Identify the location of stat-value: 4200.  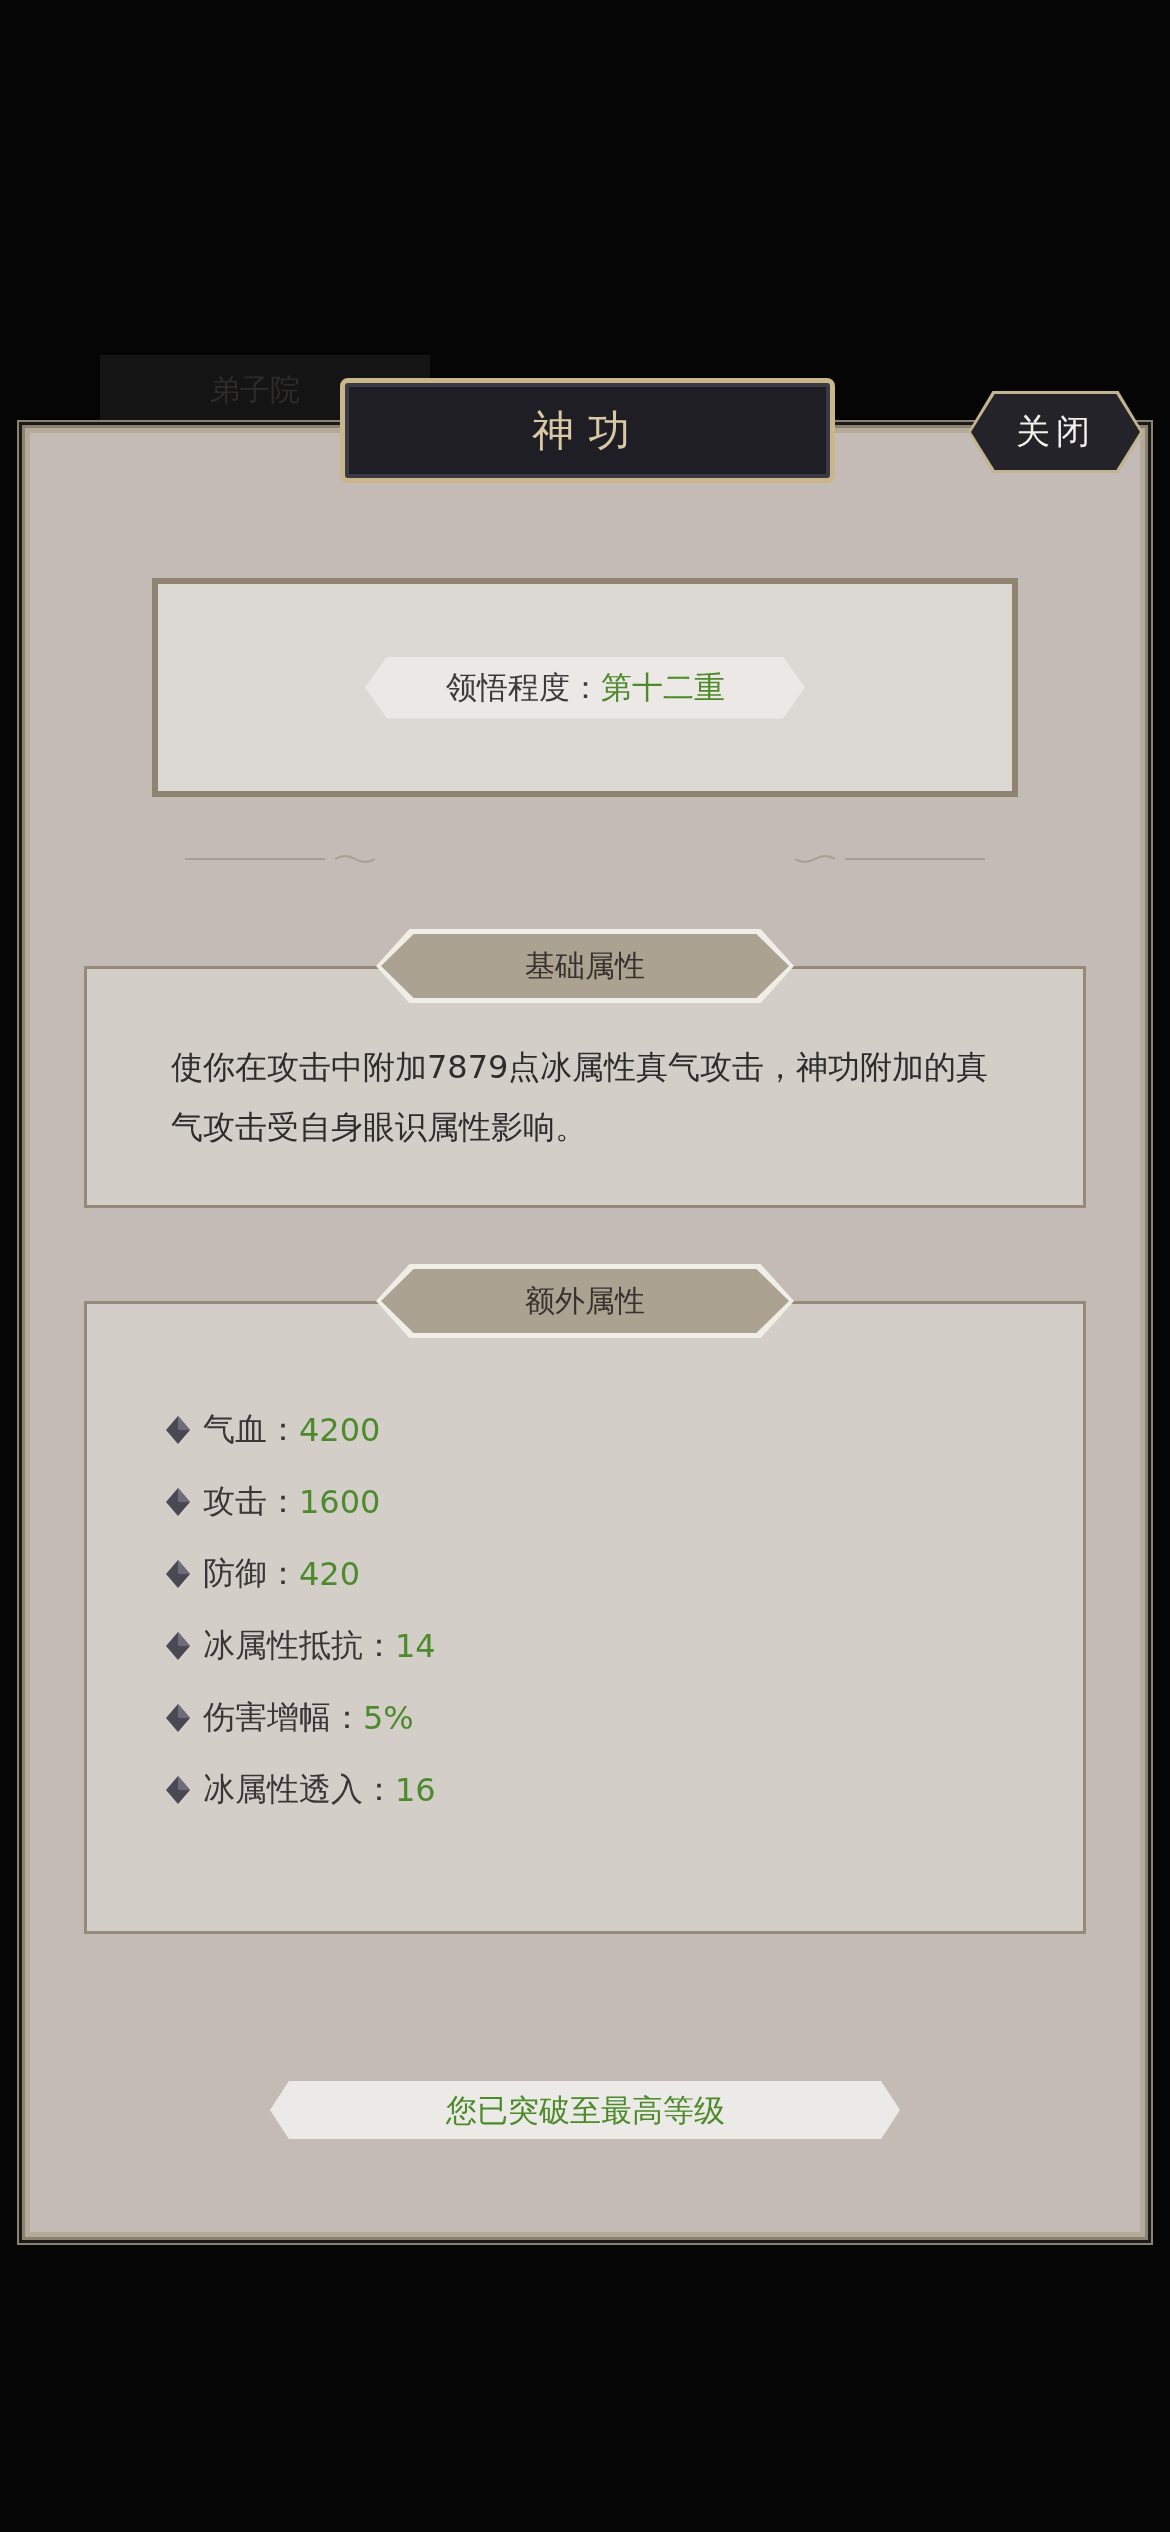
(340, 1430).